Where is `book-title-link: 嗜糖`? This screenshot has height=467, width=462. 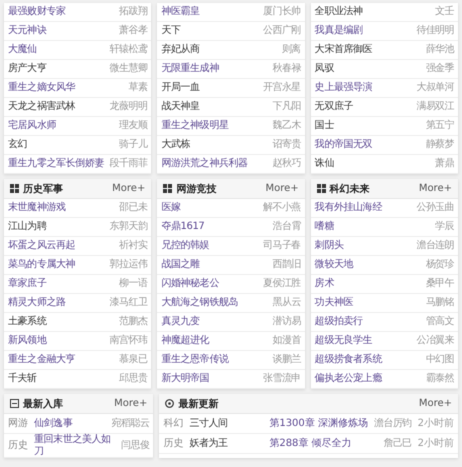
book-title-link: 嗜糖 is located at coordinates (324, 227).